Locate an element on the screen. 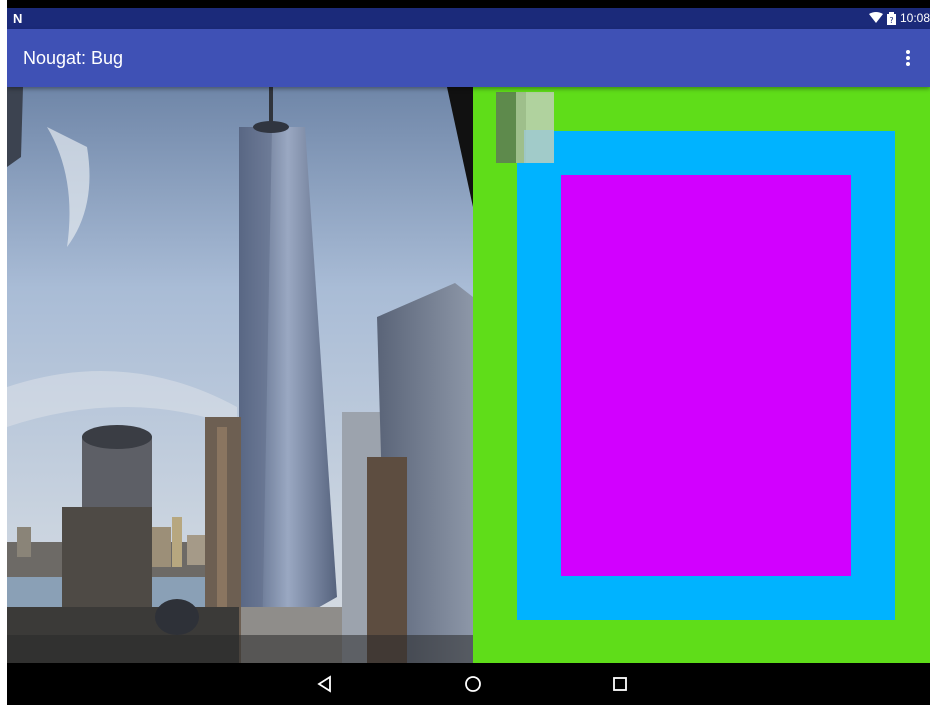 The image size is (930, 705). recents-square-icon is located at coordinates (620, 684).